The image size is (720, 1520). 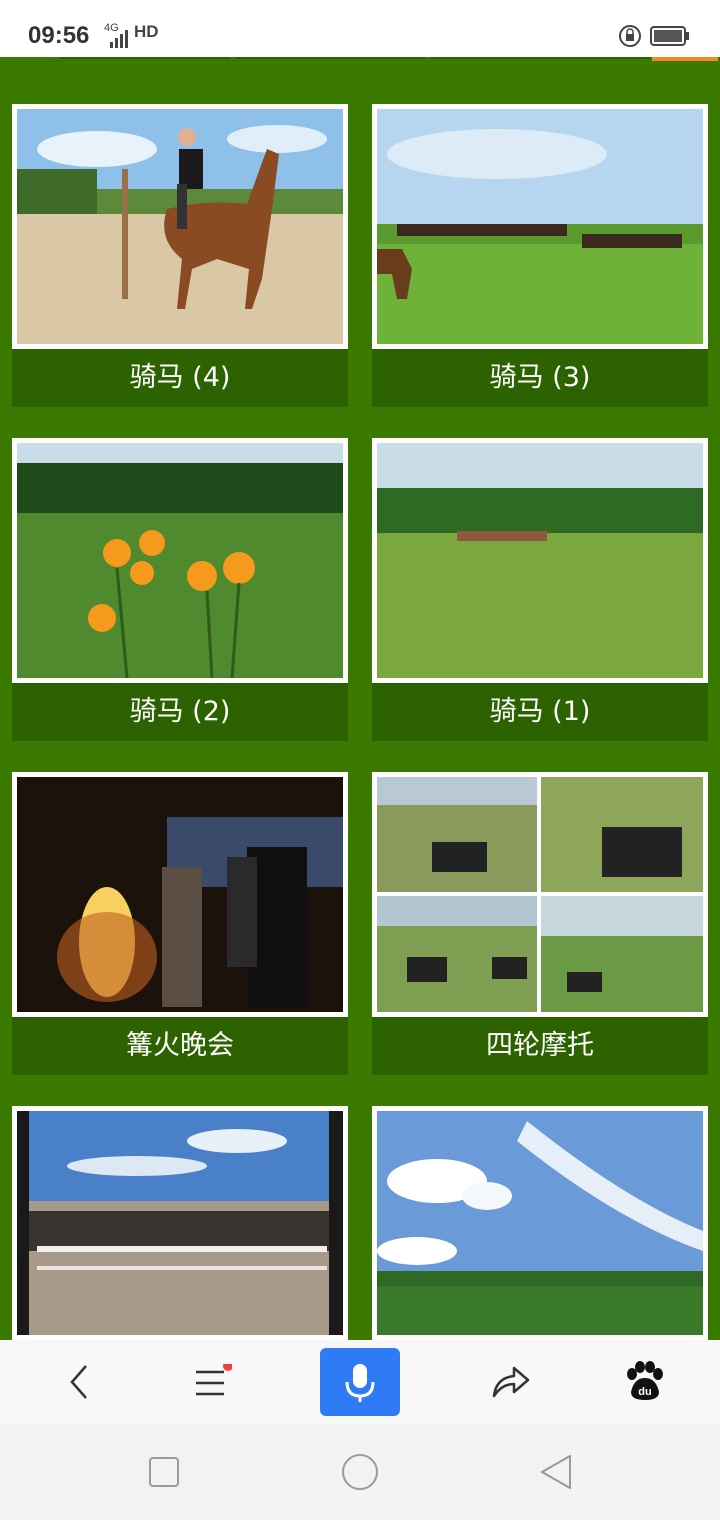 What do you see at coordinates (669, 36) in the screenshot?
I see `battery-icon` at bounding box center [669, 36].